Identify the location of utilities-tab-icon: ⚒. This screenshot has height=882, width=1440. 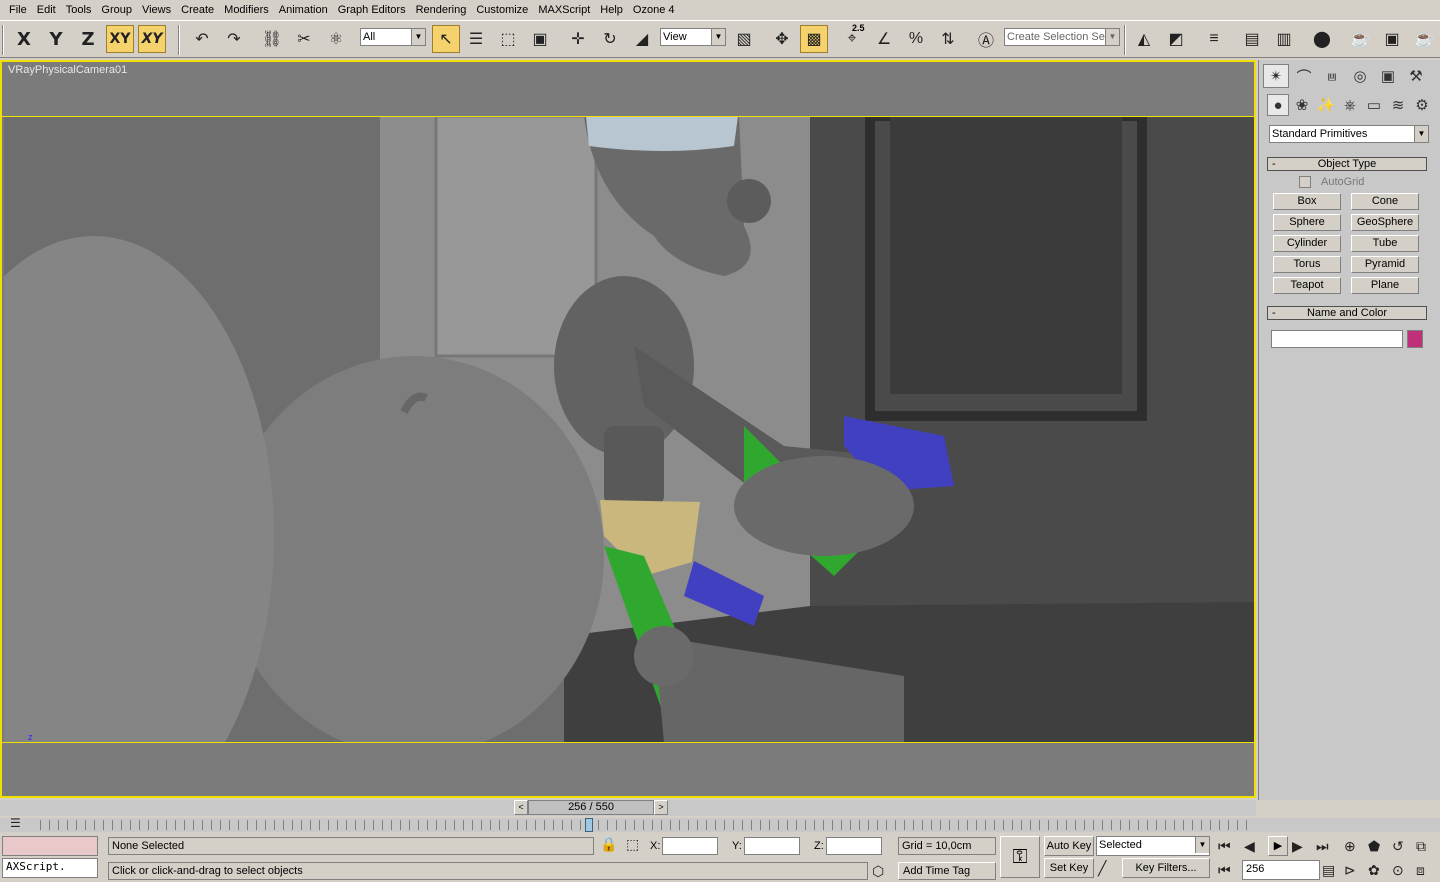
(1416, 76).